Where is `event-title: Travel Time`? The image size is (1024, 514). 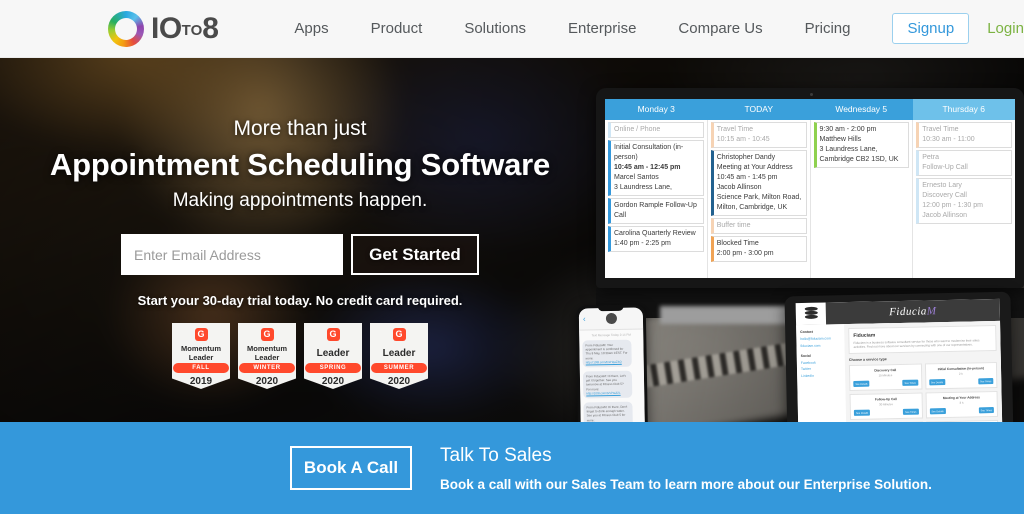
event-title: Travel Time is located at coordinates (940, 129).